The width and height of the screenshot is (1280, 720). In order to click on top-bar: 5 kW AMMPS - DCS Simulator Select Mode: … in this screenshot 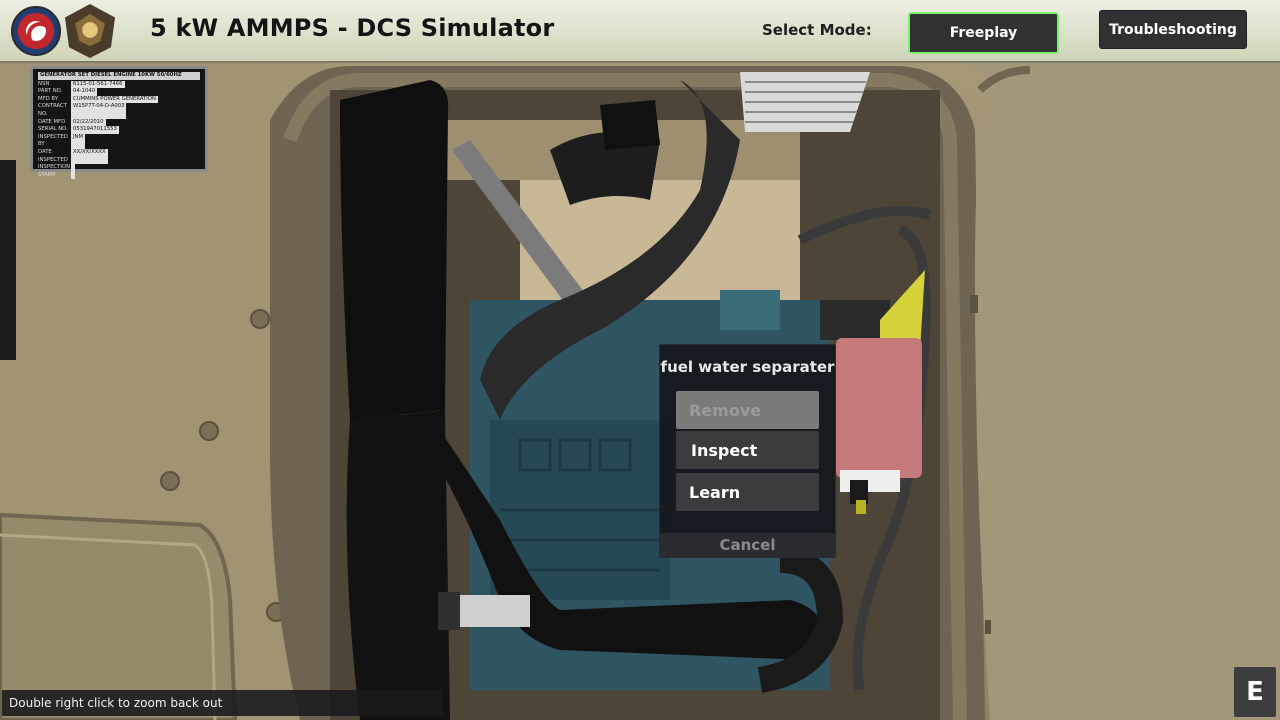, I will do `click(640, 31)`.